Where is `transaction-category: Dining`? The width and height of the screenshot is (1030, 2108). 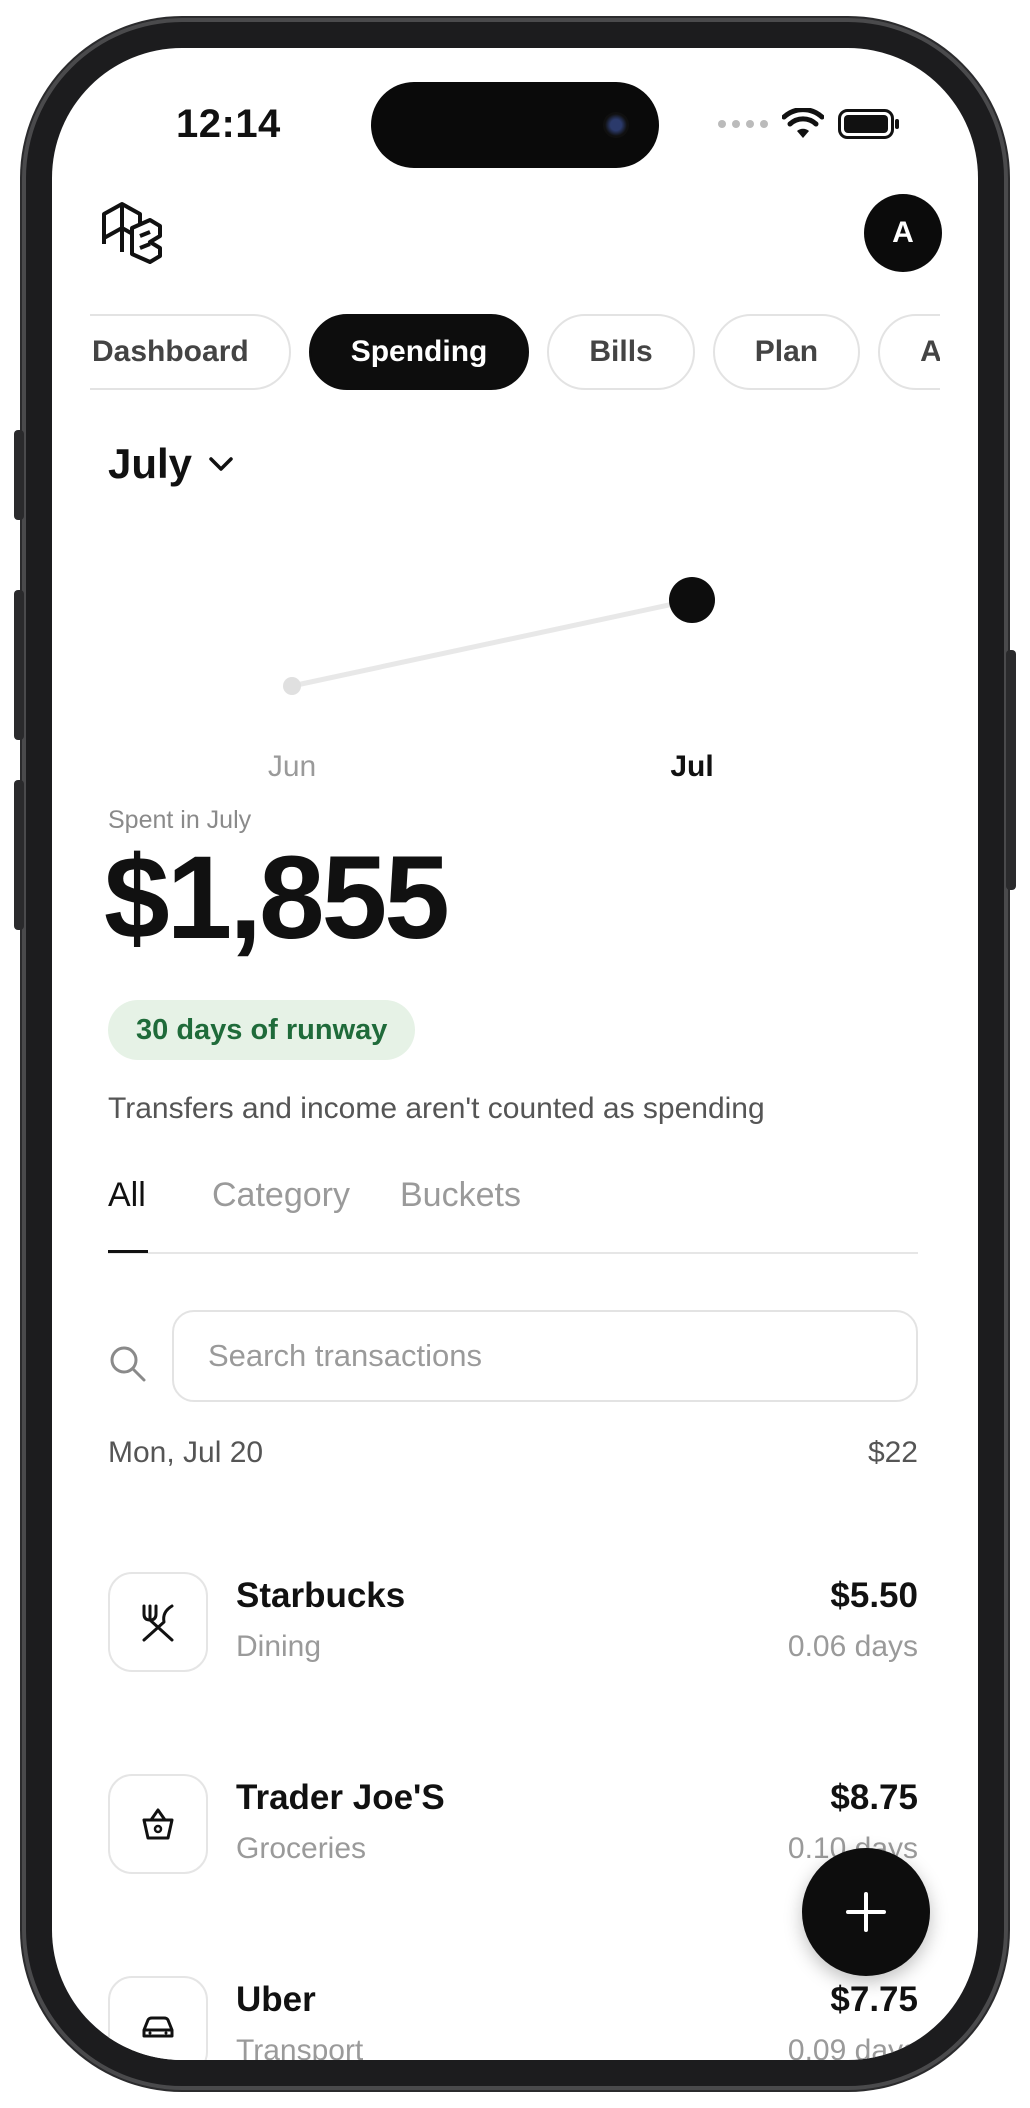
transaction-category: Dining is located at coordinates (279, 1646).